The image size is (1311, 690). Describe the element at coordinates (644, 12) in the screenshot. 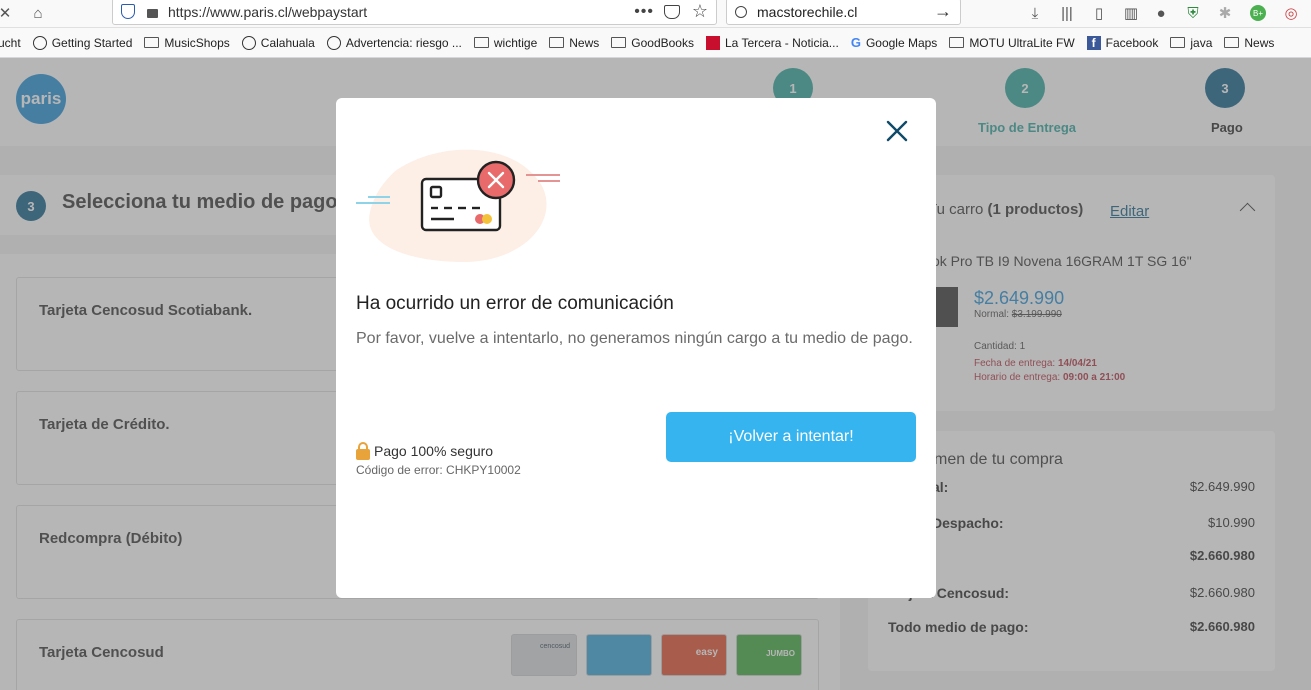

I see `more-icon: •••` at that location.